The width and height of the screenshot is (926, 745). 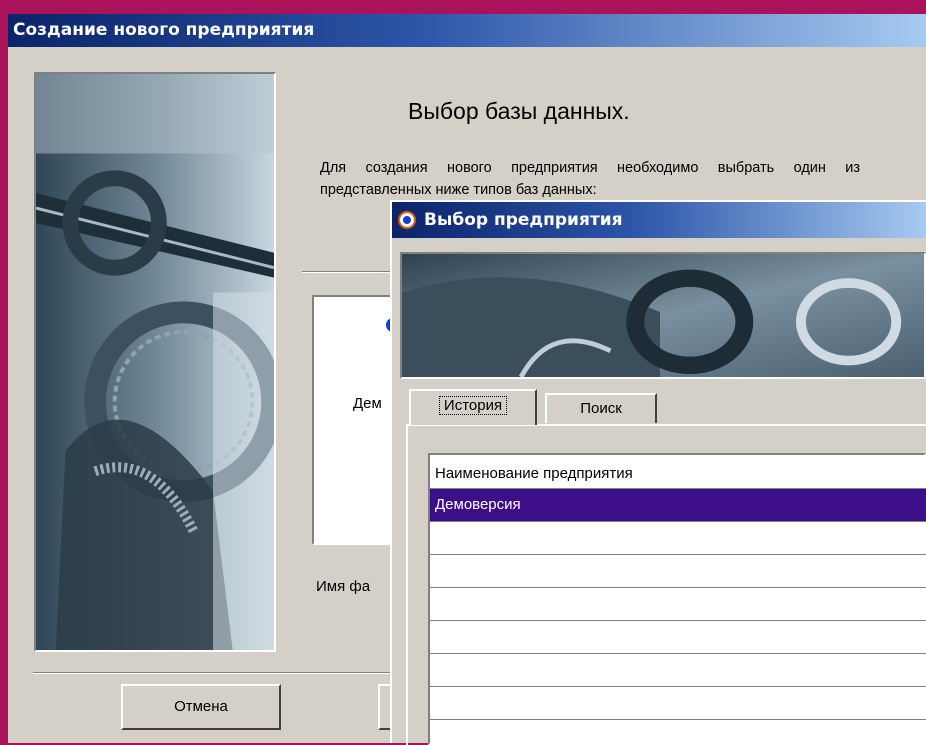 I want to click on cancel-button: Отмена, so click(x=201, y=707).